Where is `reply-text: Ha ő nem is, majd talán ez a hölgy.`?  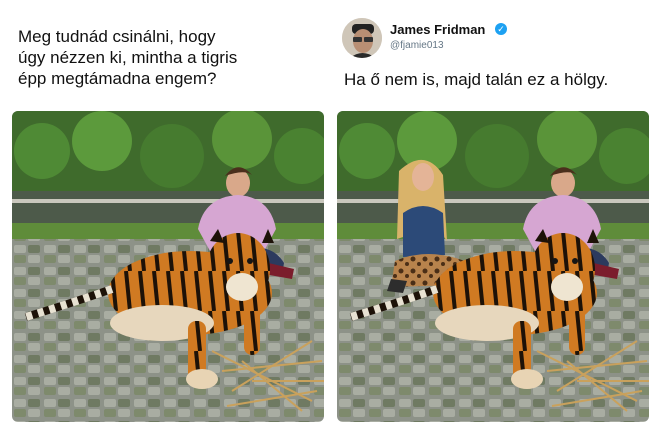
reply-text: Ha ő nem is, majd talán ez a hölgy. is located at coordinates (476, 79).